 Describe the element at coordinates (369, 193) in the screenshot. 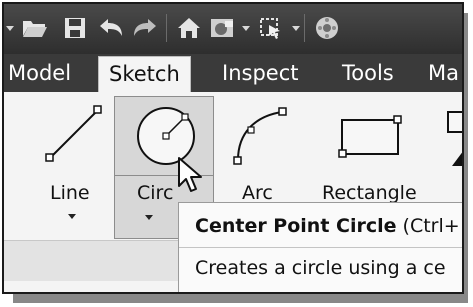

I see `rectangle-tool-label: Rectangle` at that location.